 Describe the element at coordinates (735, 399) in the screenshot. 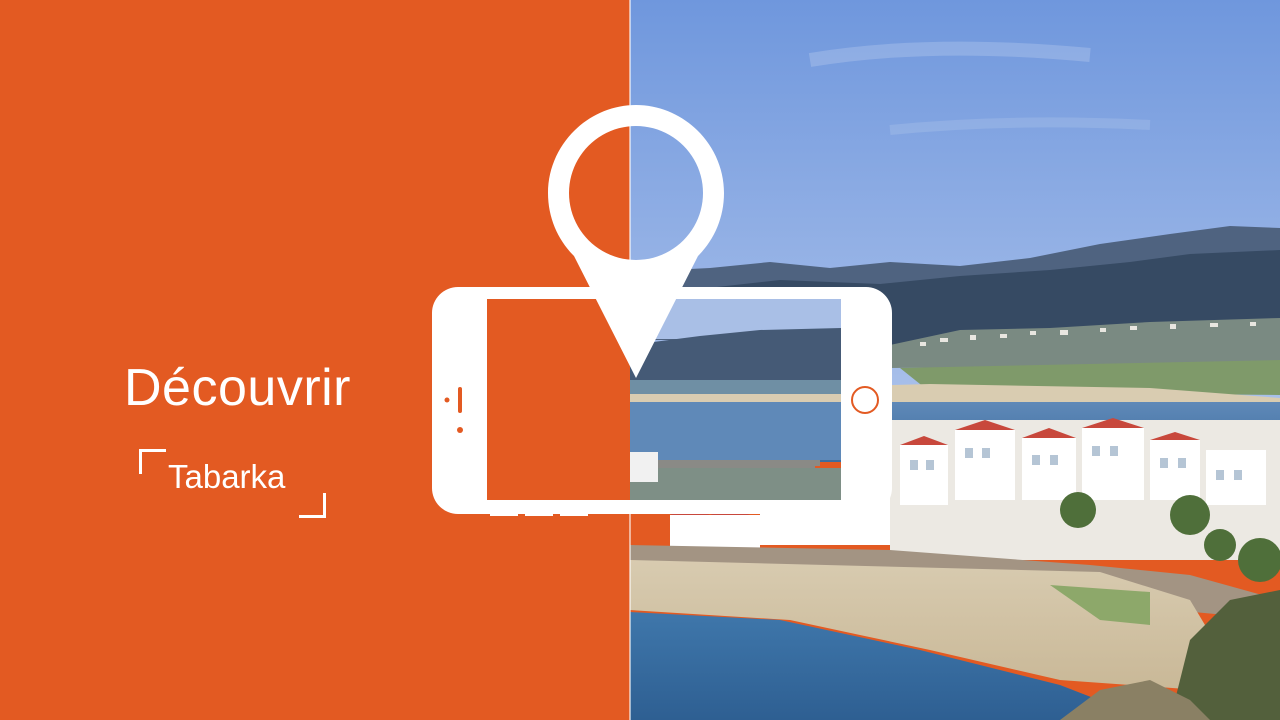

I see `phone-screen-photo` at that location.